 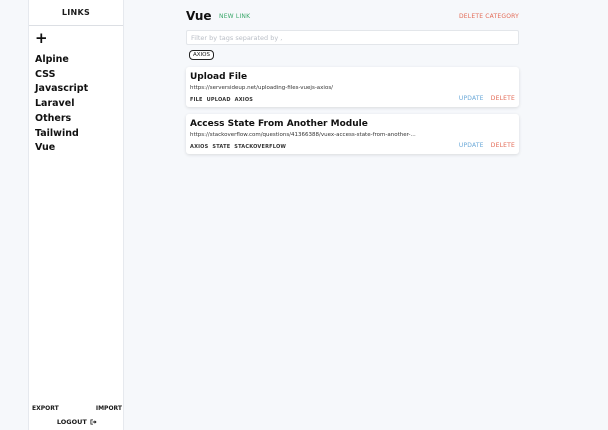 I want to click on sidebar-item-laravel: Laravel, so click(x=61, y=104).